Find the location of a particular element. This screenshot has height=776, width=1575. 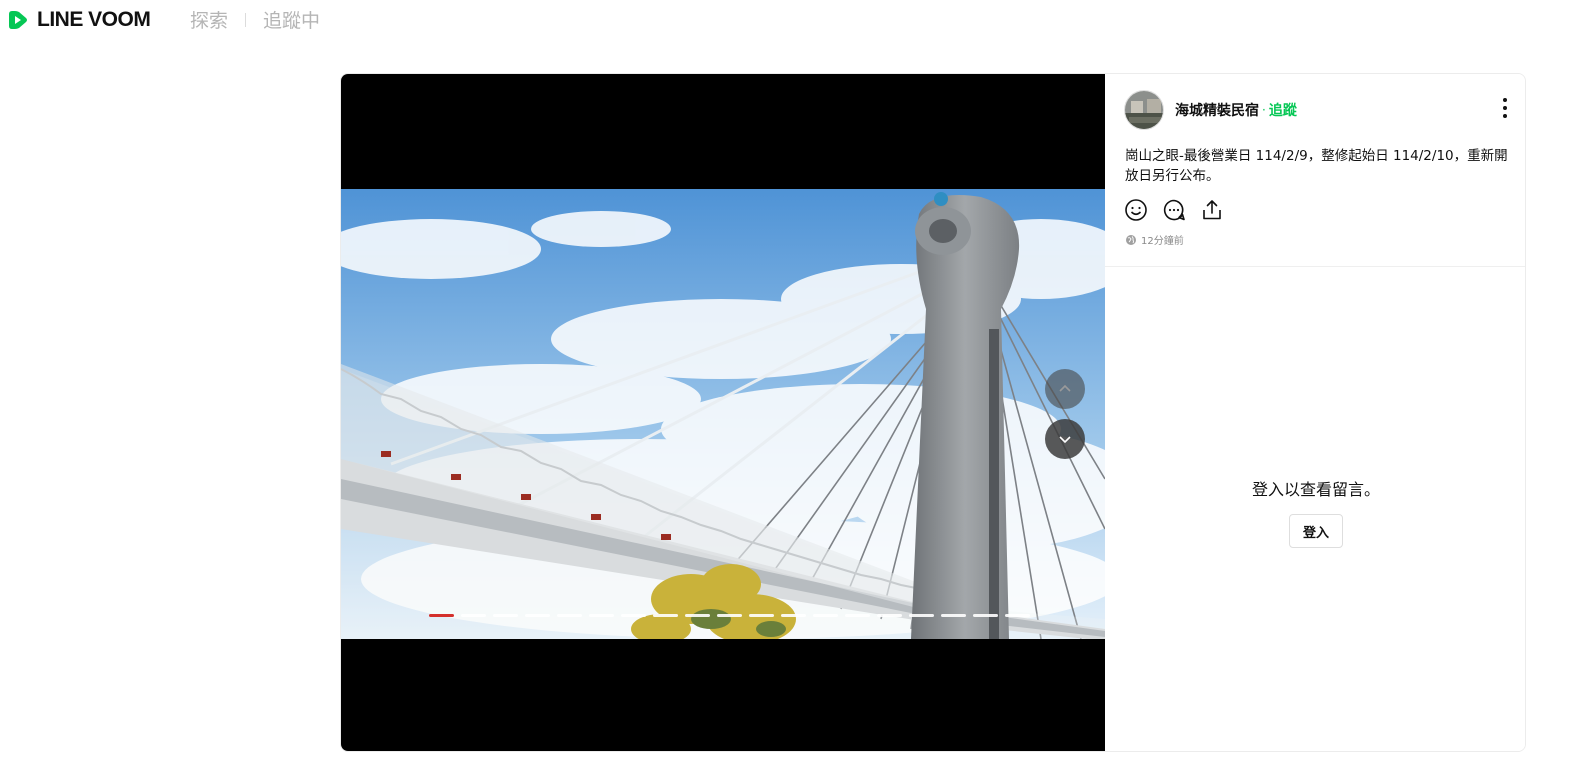

author-name: 海城精裝民宿 is located at coordinates (1217, 110).